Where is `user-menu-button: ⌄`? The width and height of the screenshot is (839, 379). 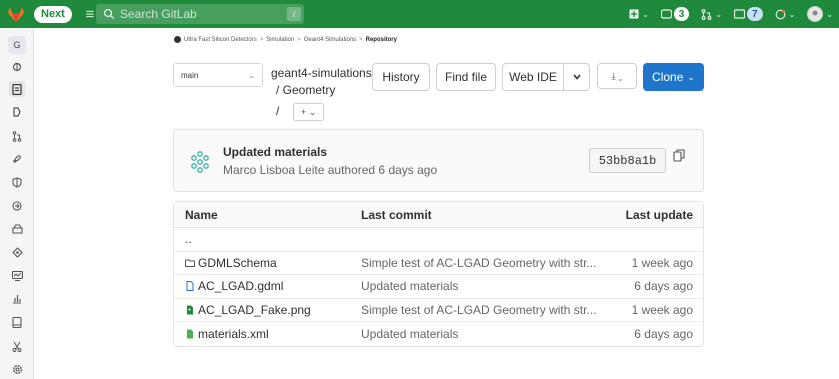 user-menu-button: ⌄ is located at coordinates (820, 14).